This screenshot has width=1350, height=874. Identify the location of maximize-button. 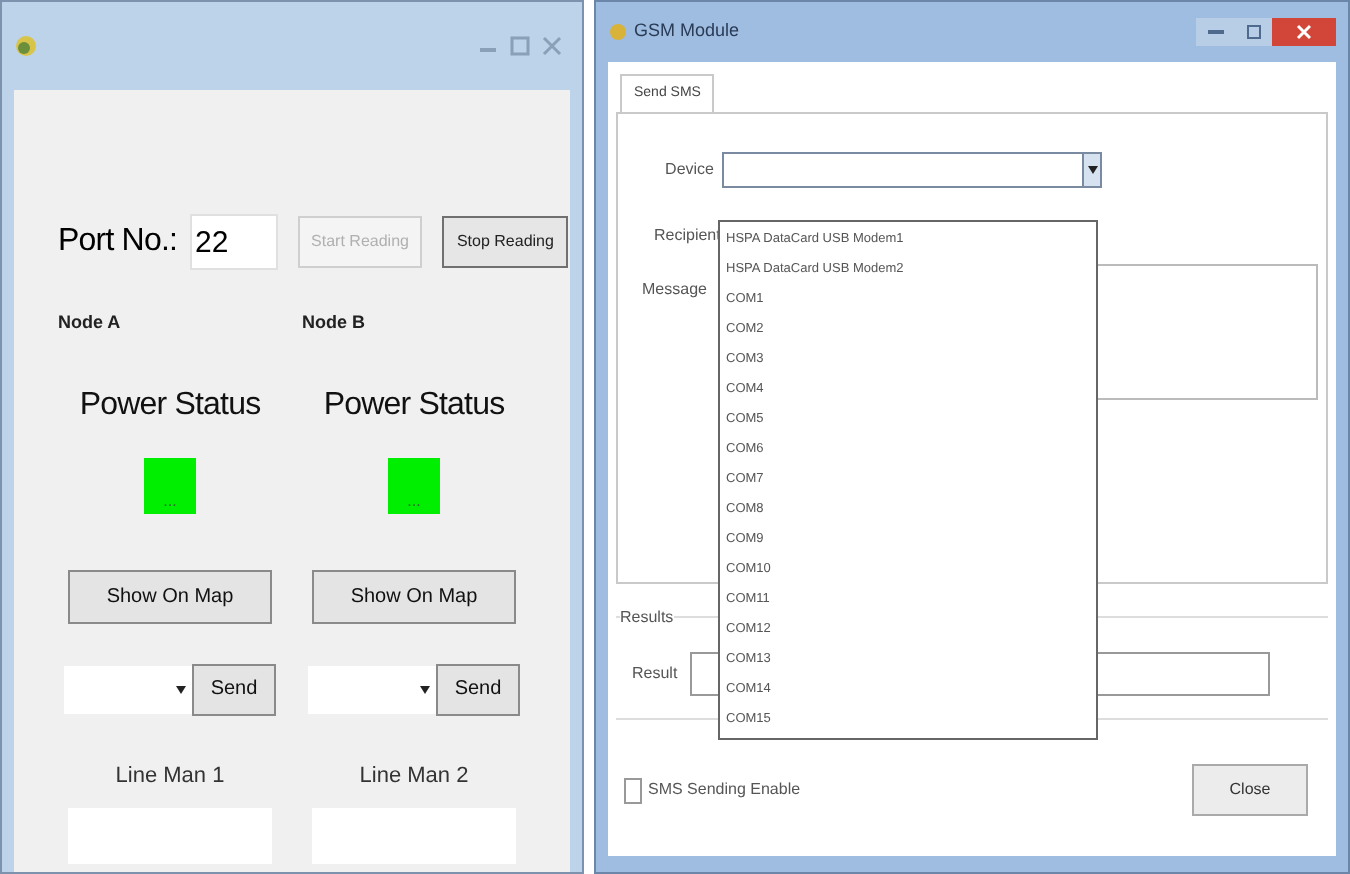
(1254, 32).